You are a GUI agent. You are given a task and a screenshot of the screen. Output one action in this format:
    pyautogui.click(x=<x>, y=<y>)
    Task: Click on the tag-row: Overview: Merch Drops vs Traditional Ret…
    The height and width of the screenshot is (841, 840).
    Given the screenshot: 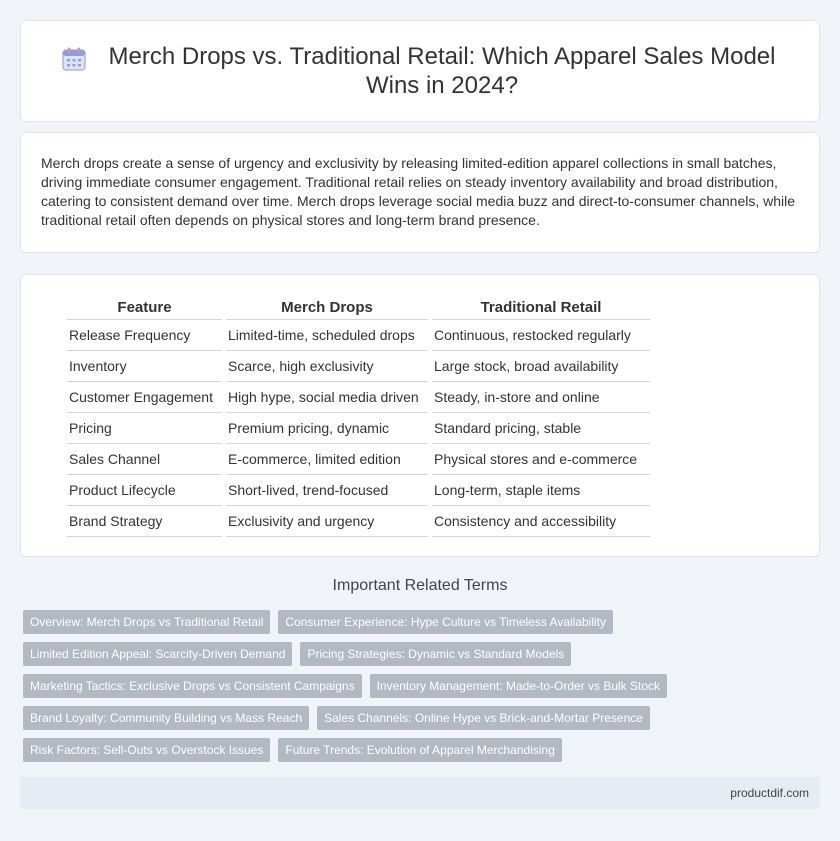 What is the action you would take?
    pyautogui.click(x=423, y=622)
    